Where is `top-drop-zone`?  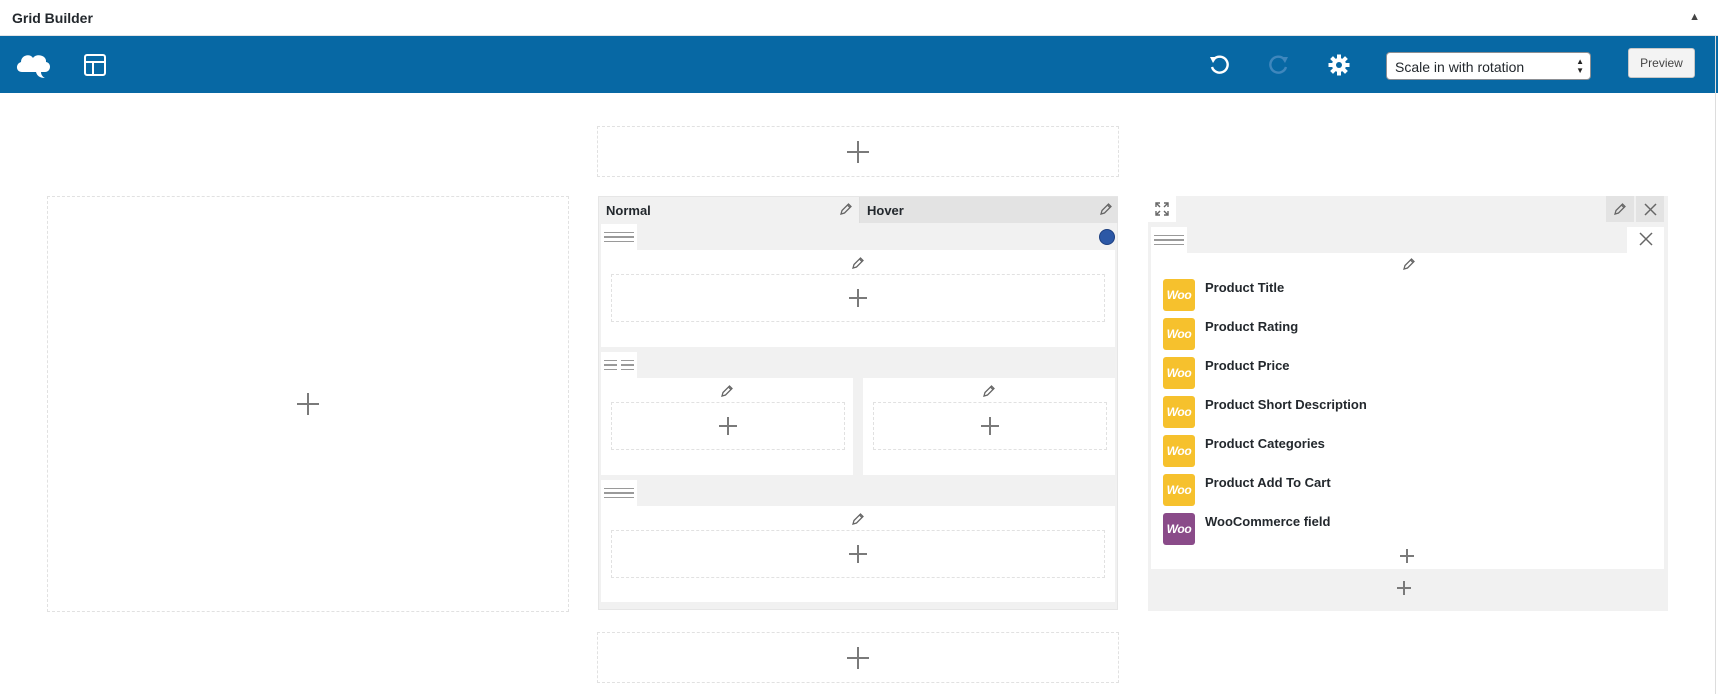 top-drop-zone is located at coordinates (858, 151).